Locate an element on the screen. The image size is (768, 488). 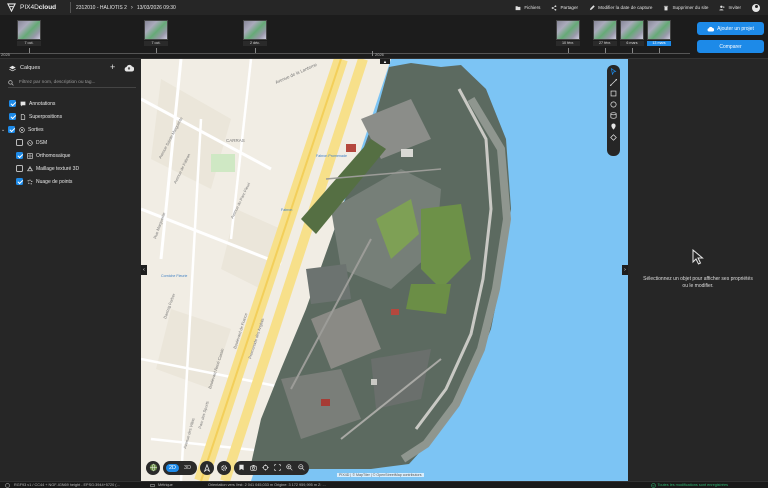
ruler-icon is located at coordinates (152, 485).